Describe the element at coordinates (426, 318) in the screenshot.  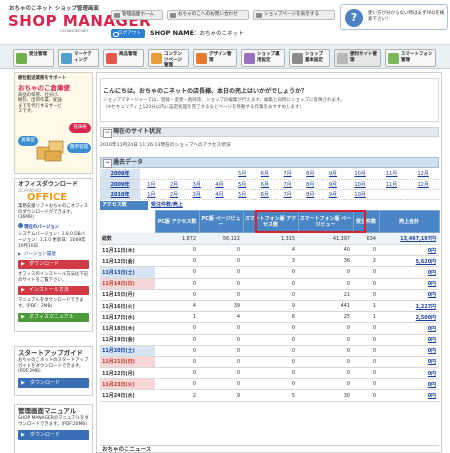
I see `row-sales-link: 2,500円` at that location.